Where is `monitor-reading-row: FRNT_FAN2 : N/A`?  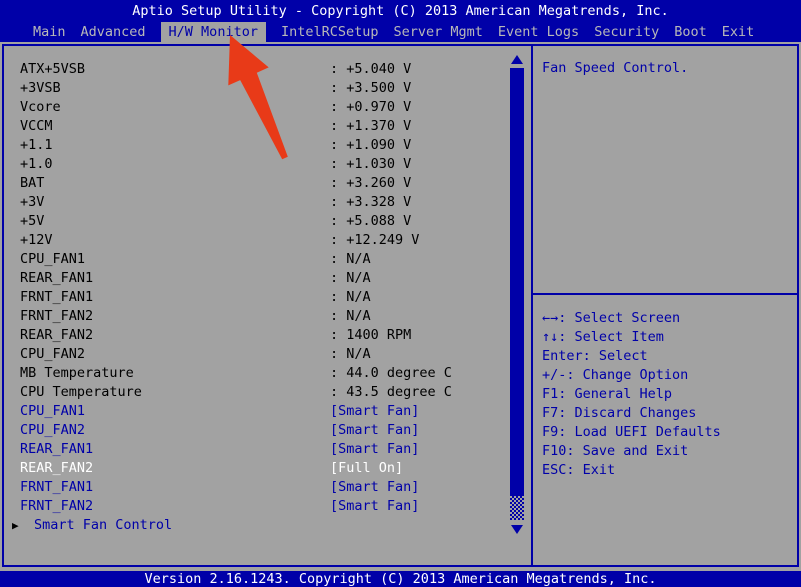 monitor-reading-row: FRNT_FAN2 : N/A is located at coordinates (267, 316).